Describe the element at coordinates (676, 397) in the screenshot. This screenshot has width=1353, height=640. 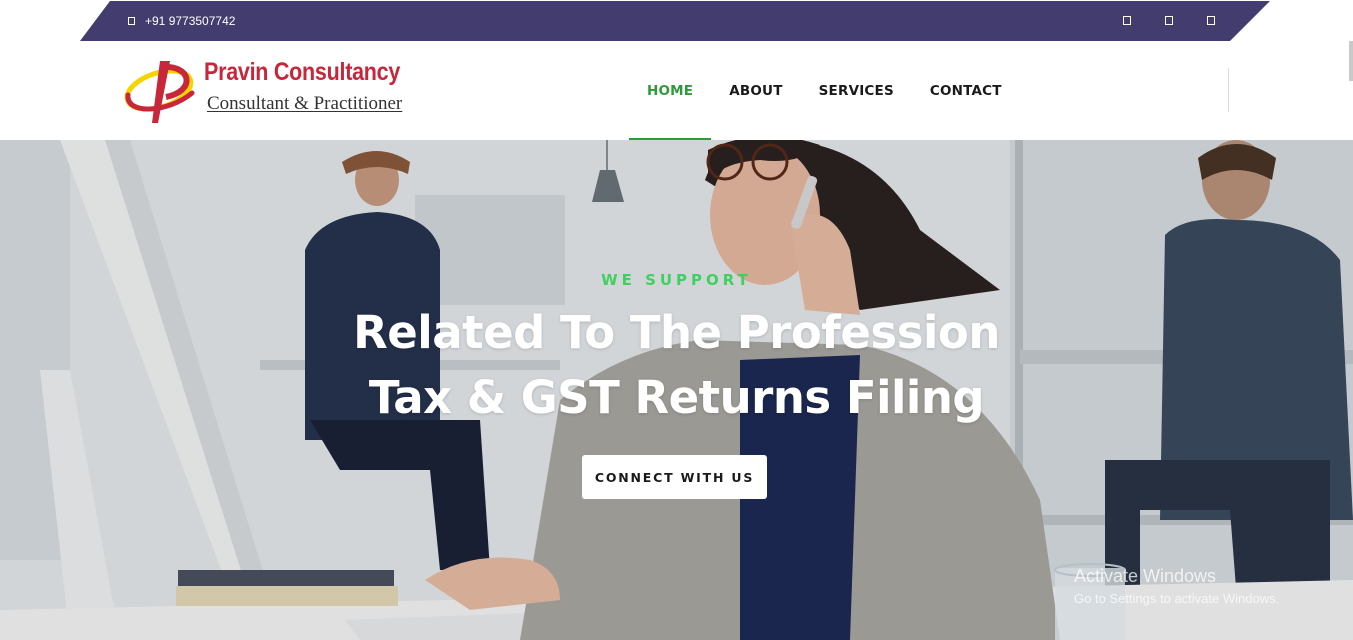
I see `hero-headline-line2: Tax & GST Returns Filing` at that location.